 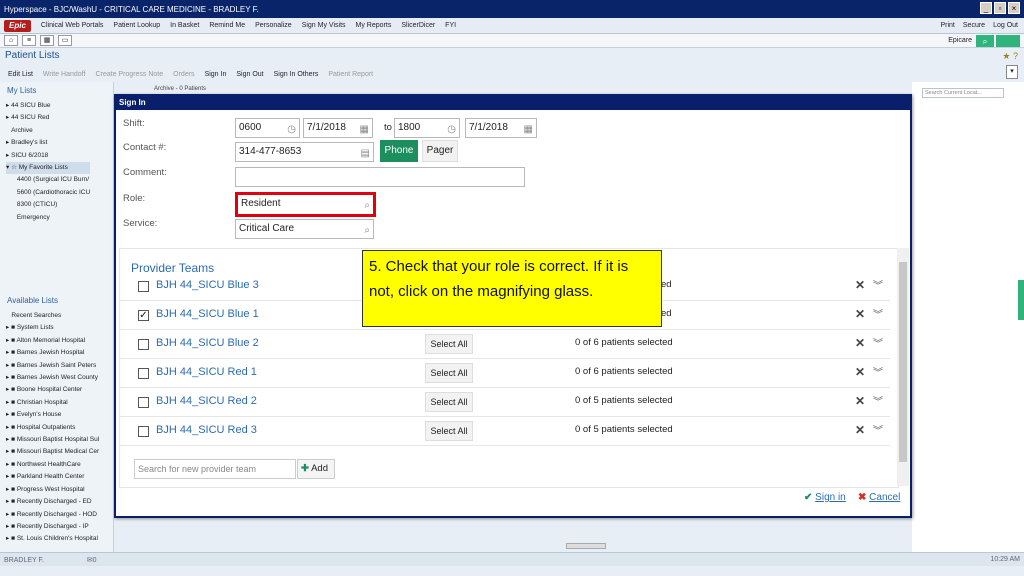 What do you see at coordinates (324, 25) in the screenshot?
I see `menu-sign-my-visits: Sign My Visits` at bounding box center [324, 25].